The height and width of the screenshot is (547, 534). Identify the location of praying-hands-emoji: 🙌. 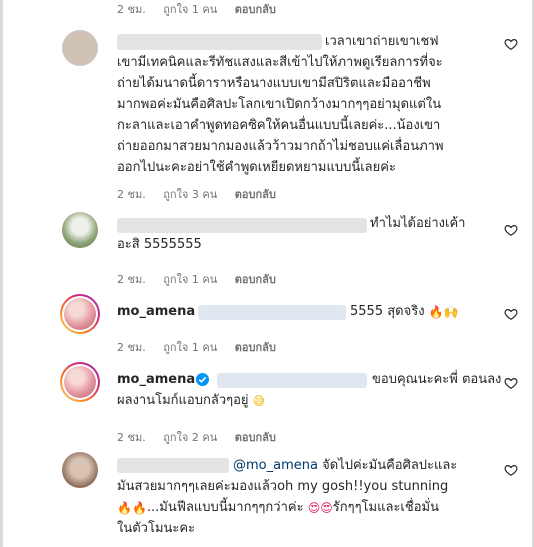
(451, 311).